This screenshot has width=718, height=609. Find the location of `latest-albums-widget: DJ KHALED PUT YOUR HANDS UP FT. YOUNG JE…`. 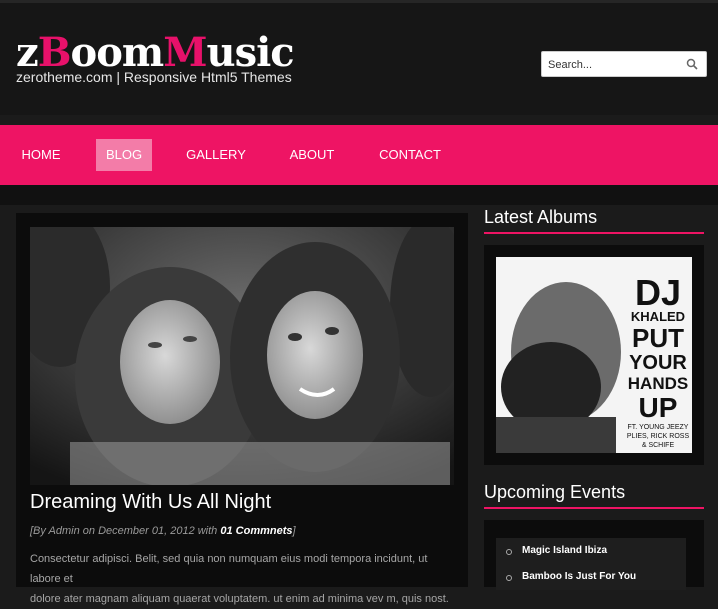

latest-albums-widget: DJ KHALED PUT YOUR HANDS UP FT. YOUNG JE… is located at coordinates (594, 355).